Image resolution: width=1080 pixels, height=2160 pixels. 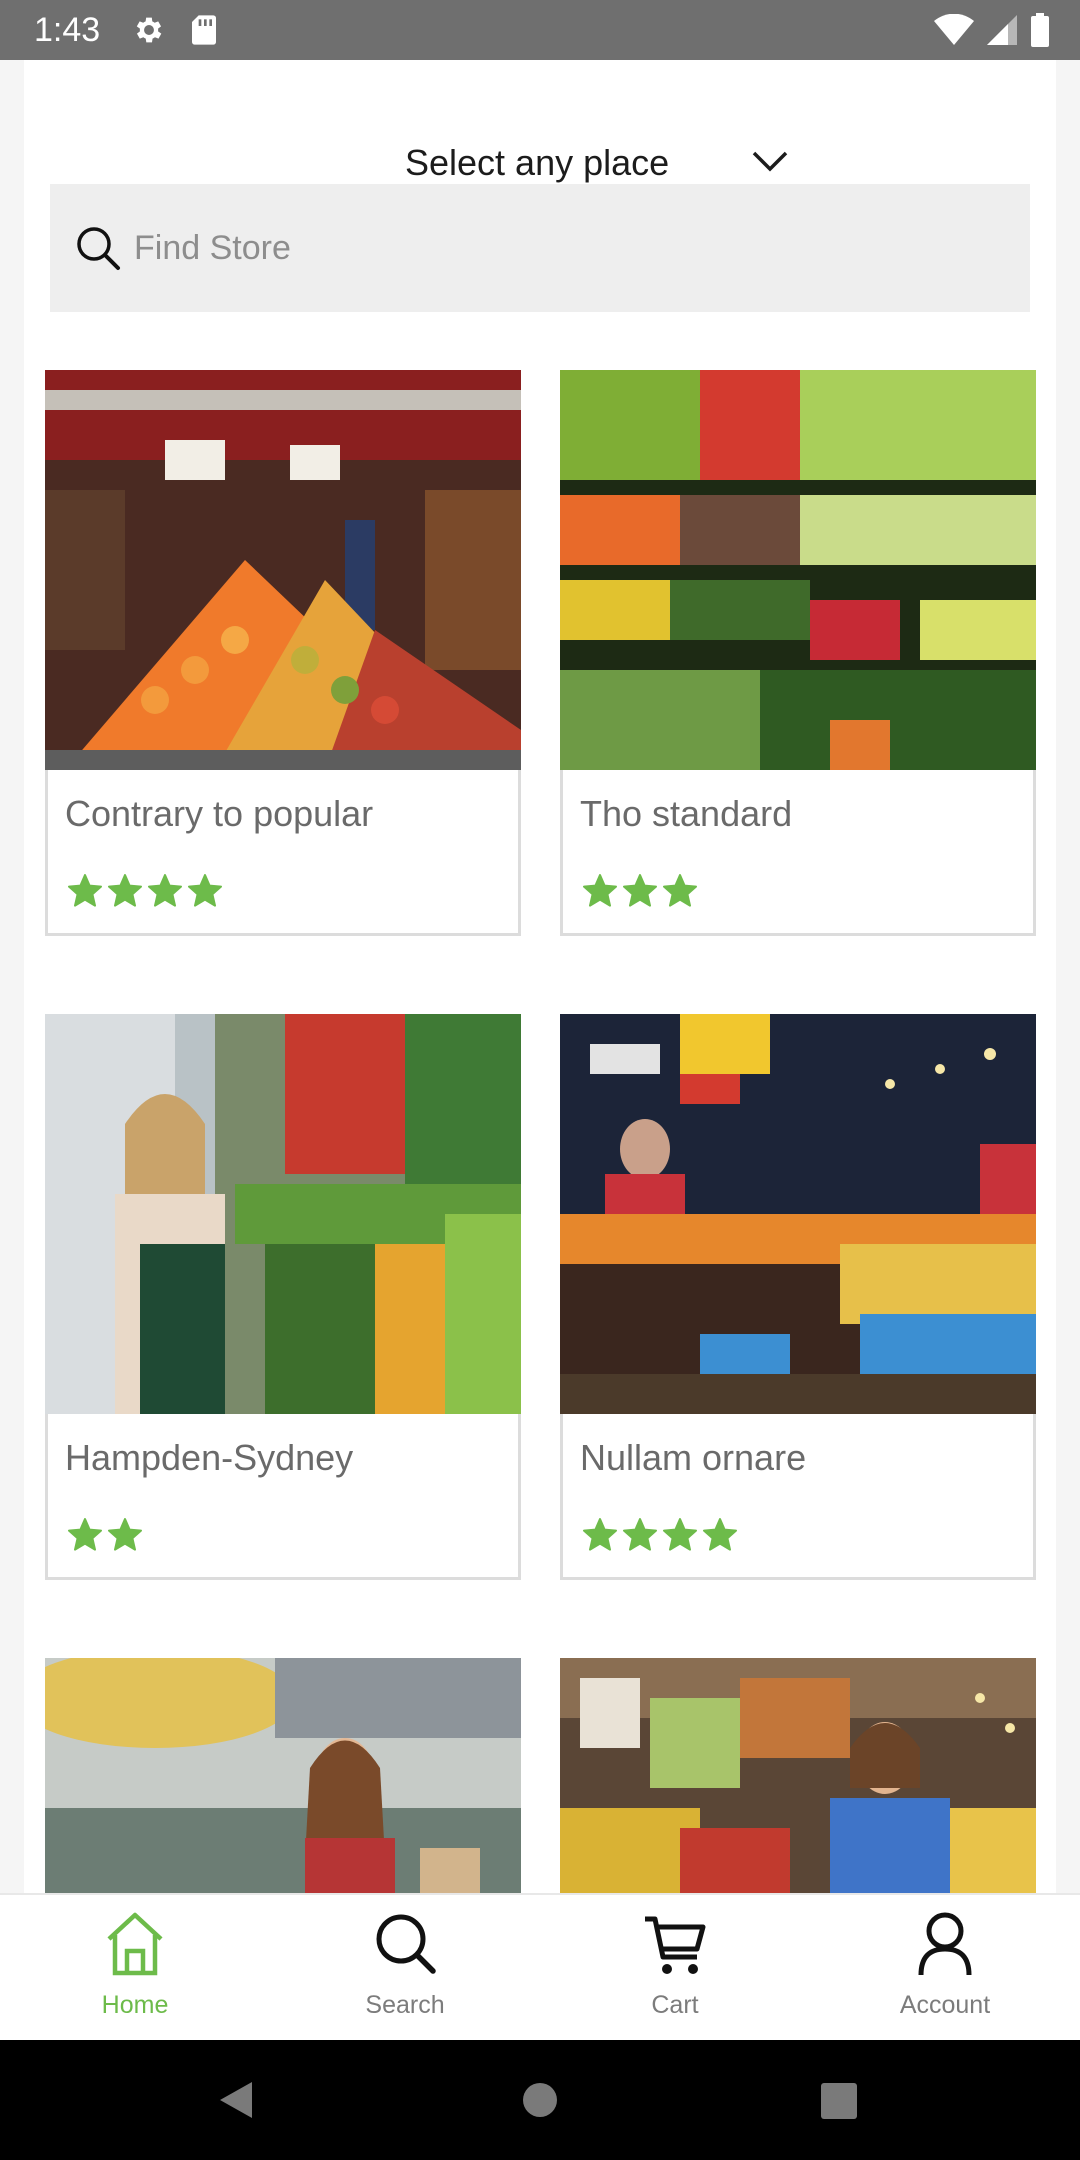 I want to click on signal-icon, so click(x=1002, y=30).